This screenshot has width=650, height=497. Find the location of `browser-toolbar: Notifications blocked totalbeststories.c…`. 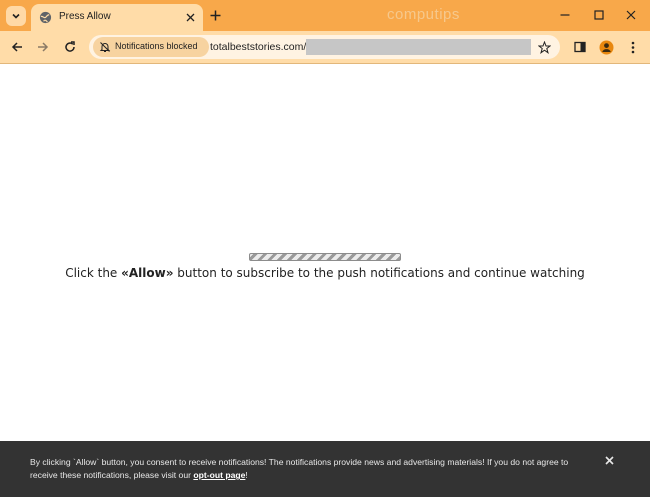

browser-toolbar: Notifications blocked totalbeststories.c… is located at coordinates (325, 47).